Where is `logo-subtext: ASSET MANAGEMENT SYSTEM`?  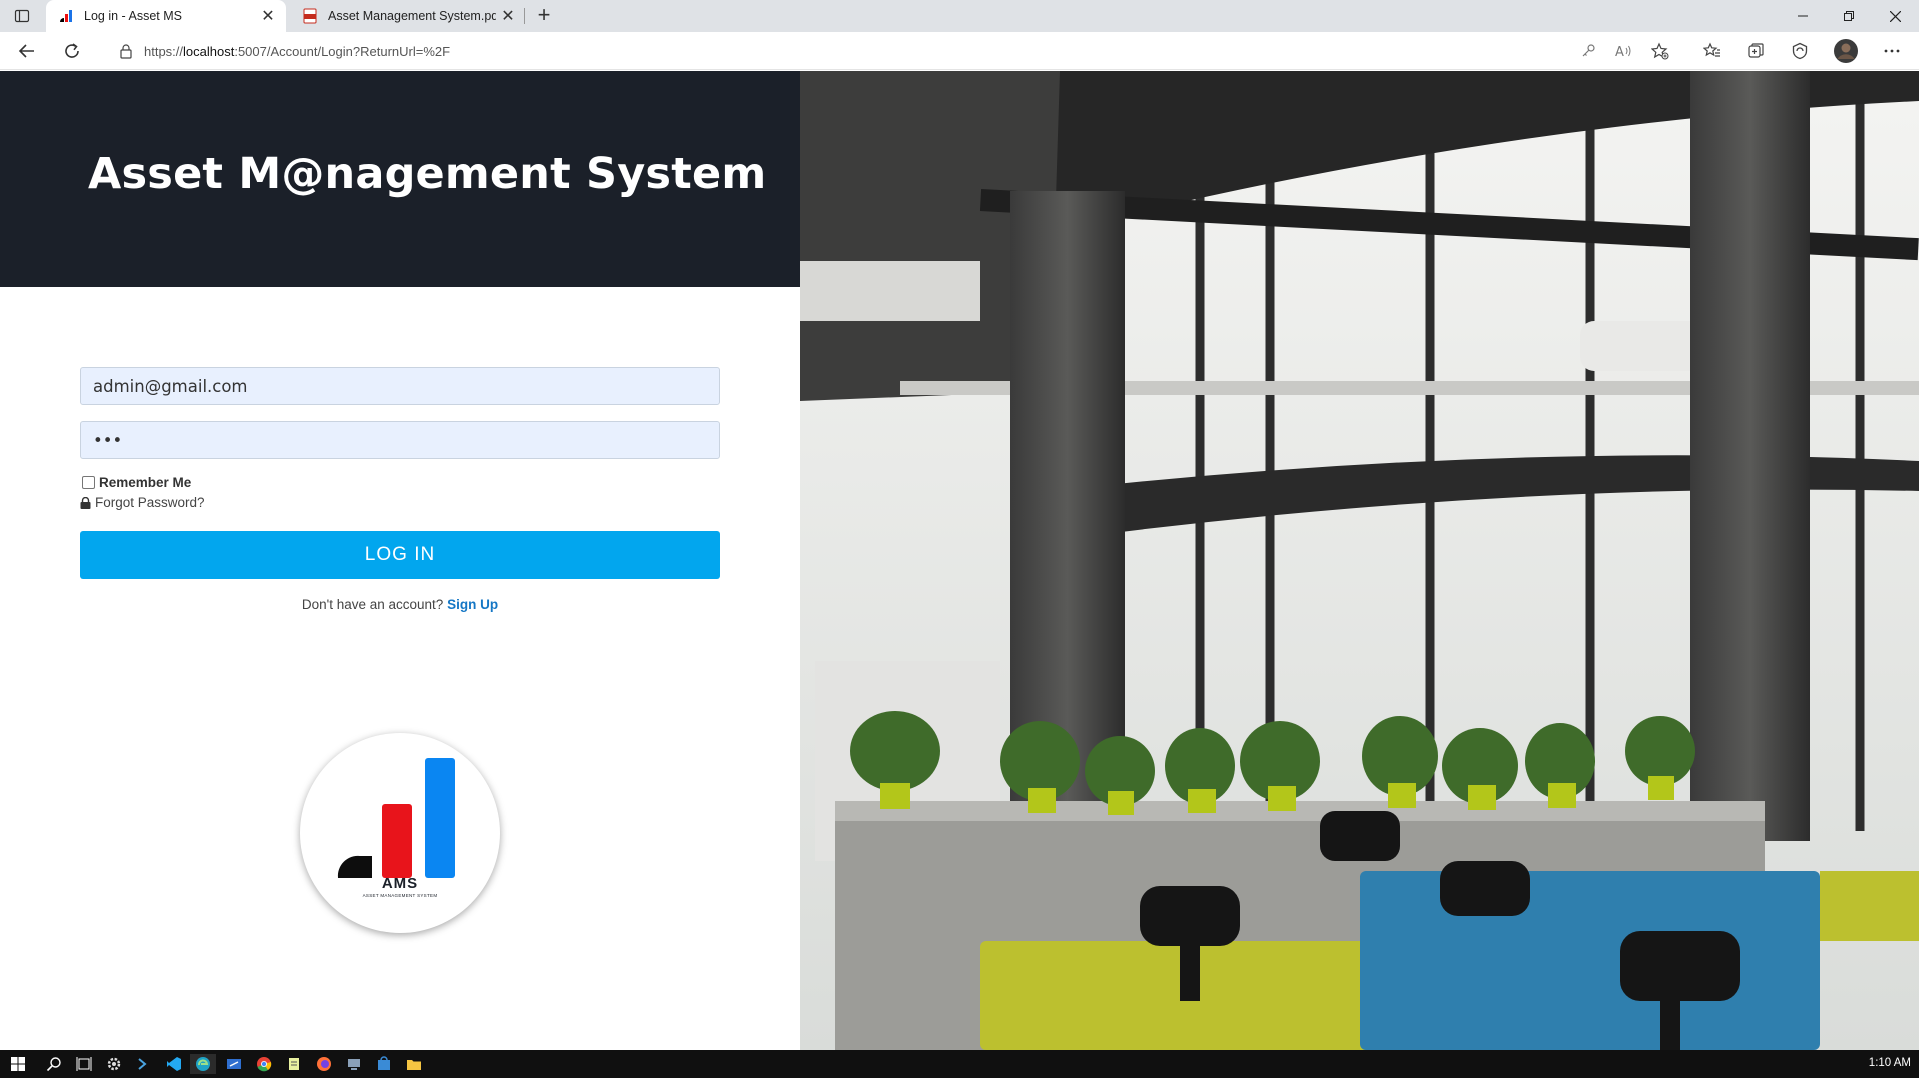
logo-subtext: ASSET MANAGEMENT SYSTEM is located at coordinates (400, 895).